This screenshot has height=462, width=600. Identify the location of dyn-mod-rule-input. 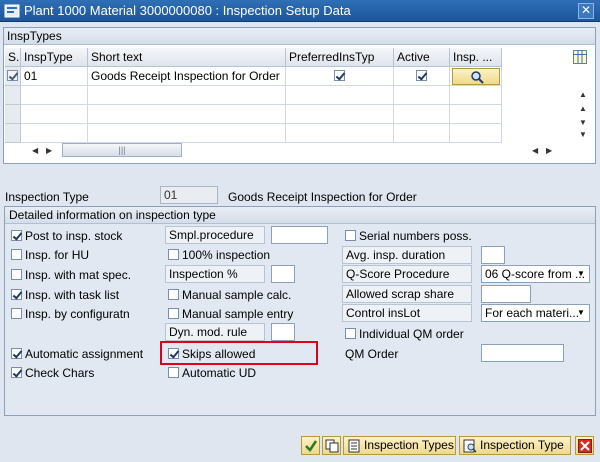
(283, 332).